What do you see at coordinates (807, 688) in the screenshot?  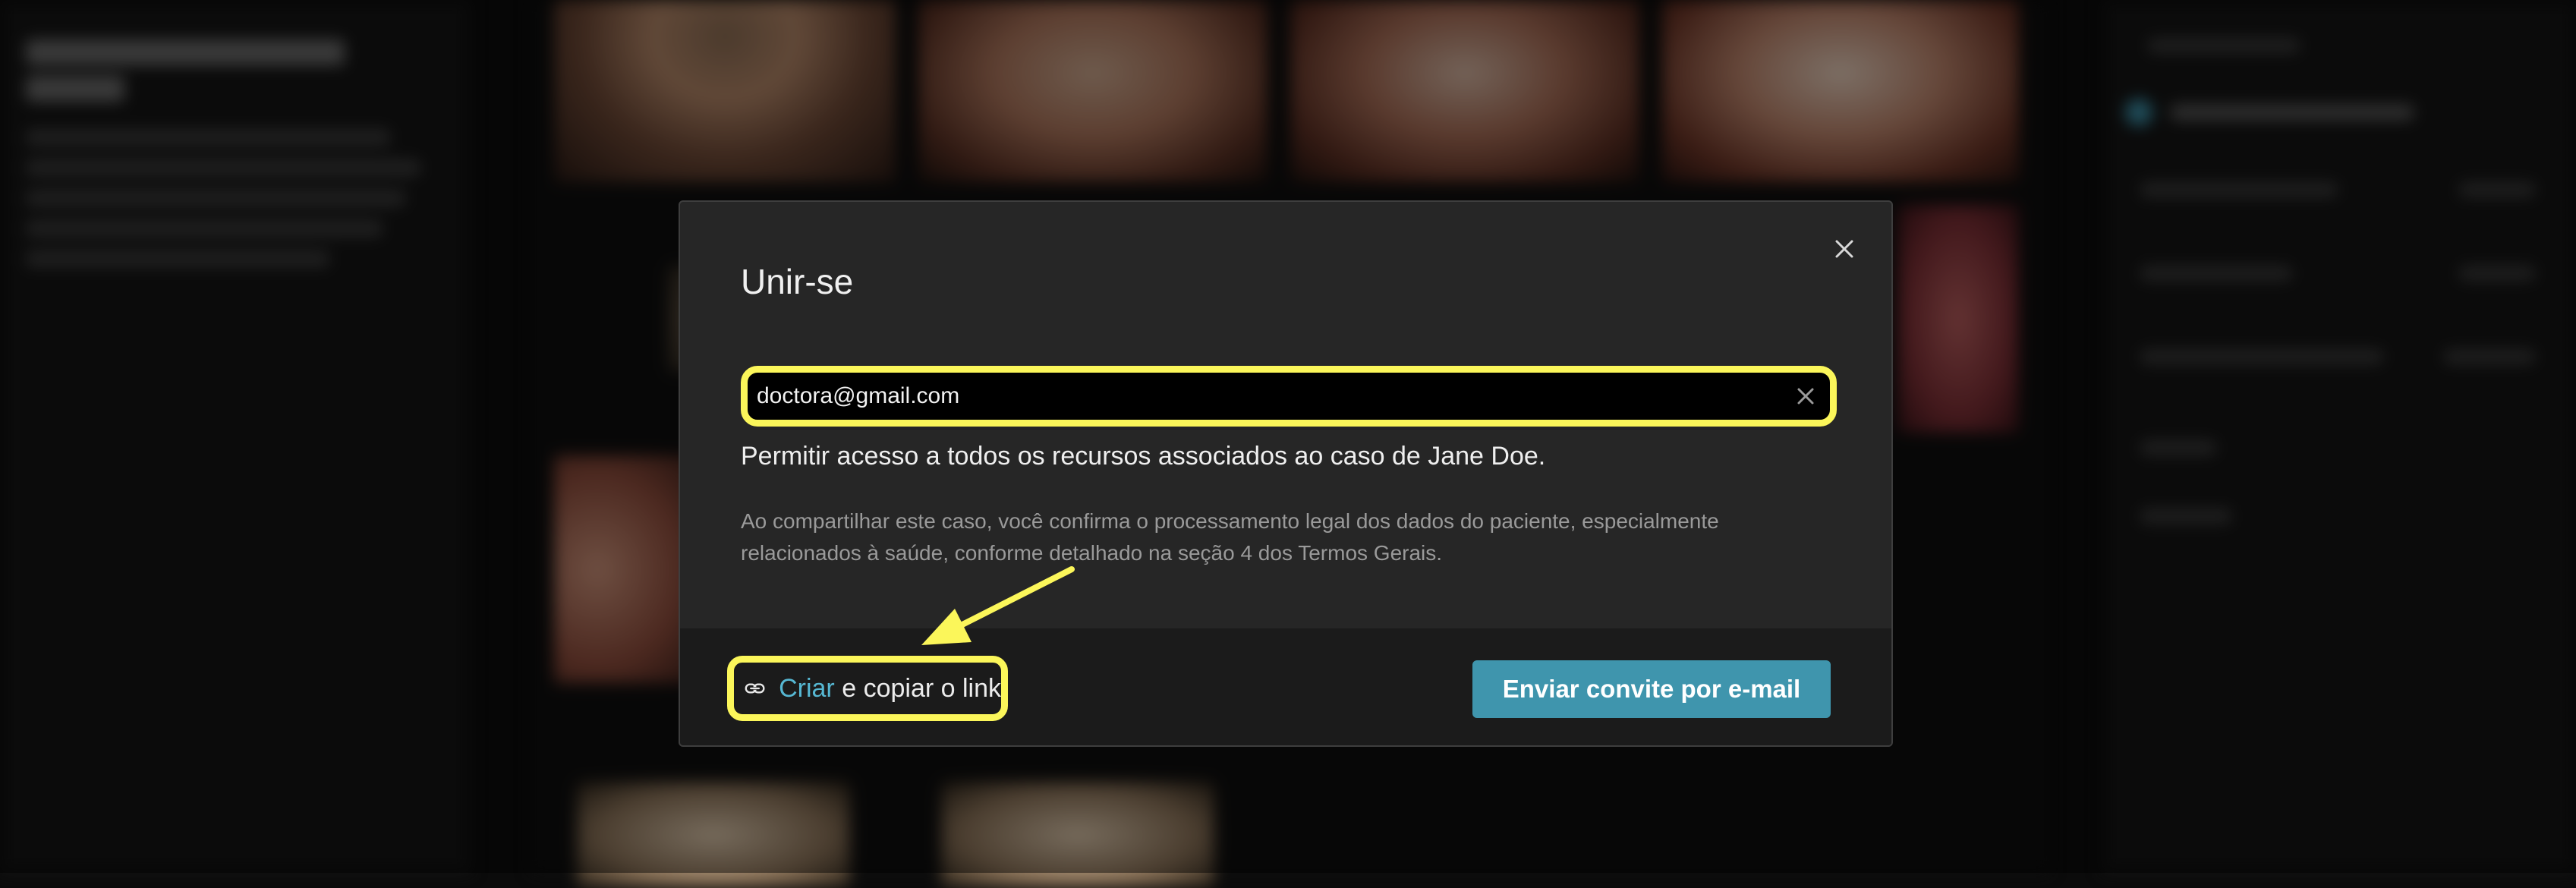 I see `create-link-text: Criar` at bounding box center [807, 688].